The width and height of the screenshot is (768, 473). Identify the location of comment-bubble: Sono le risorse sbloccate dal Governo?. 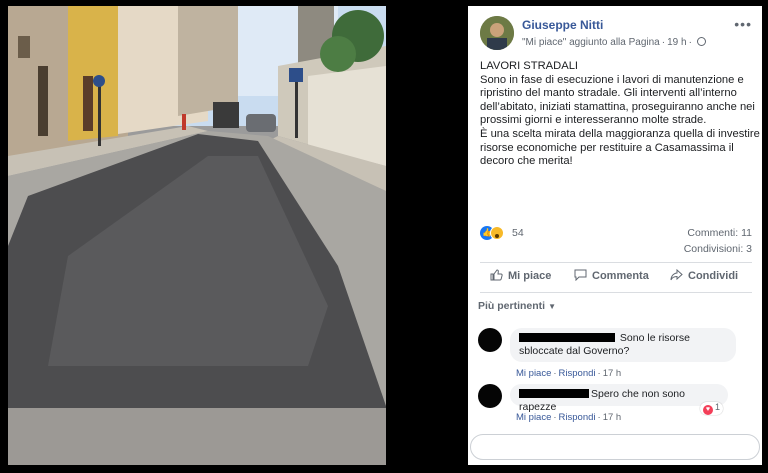
(623, 345).